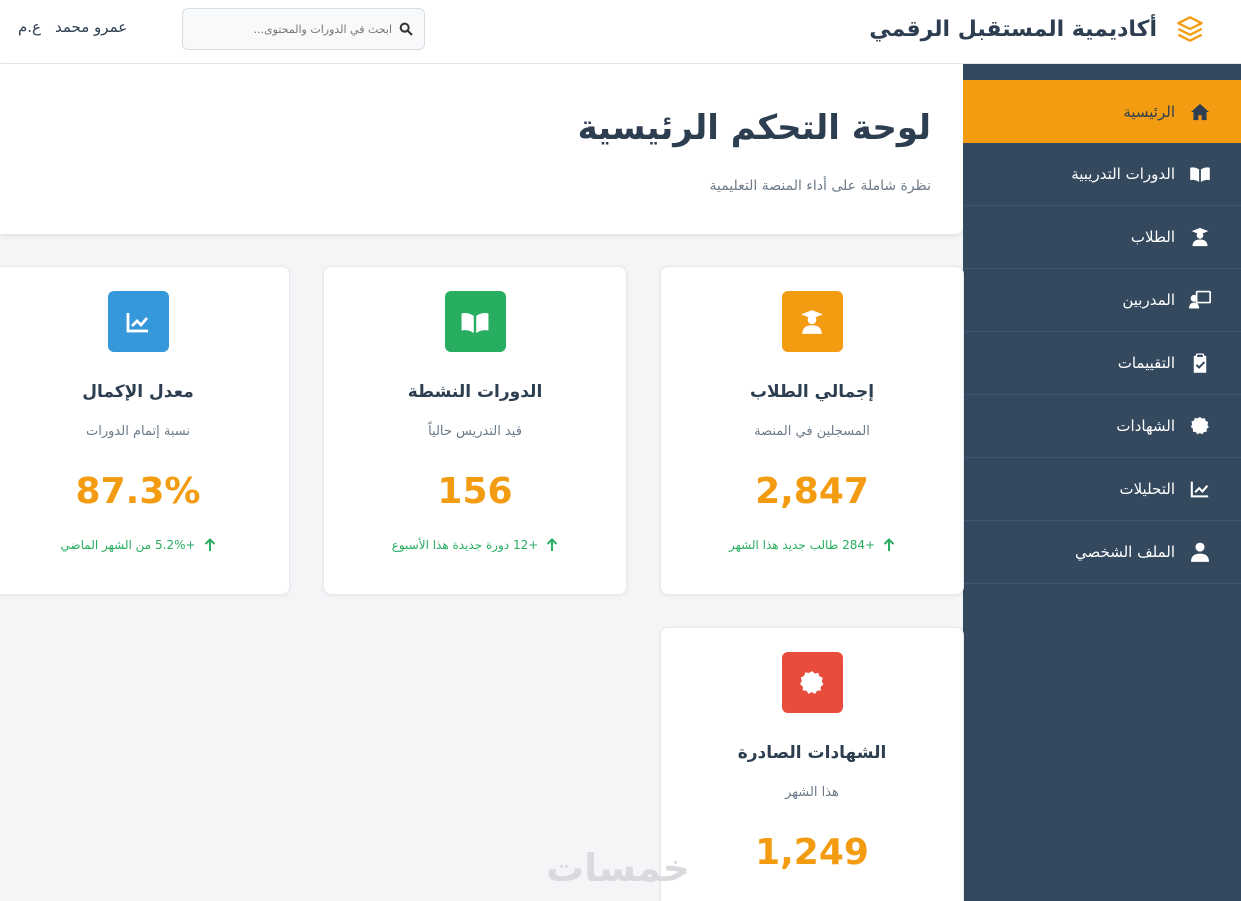 This screenshot has width=1241, height=901. I want to click on stat-value: 1,249, so click(812, 852).